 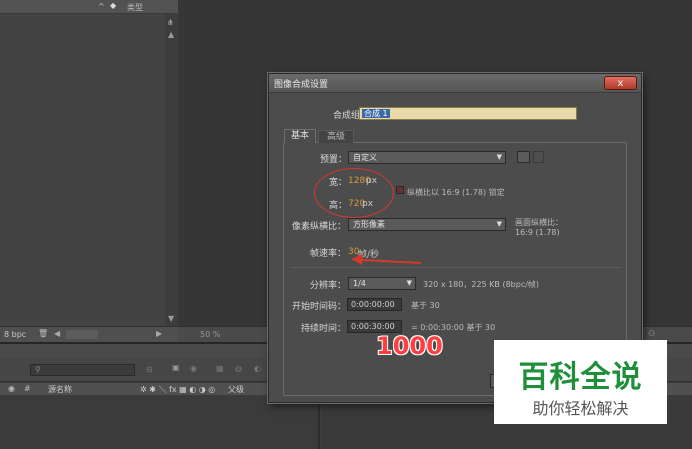 I want to click on frame-aspect-label: 画面纵横比：, so click(x=539, y=222).